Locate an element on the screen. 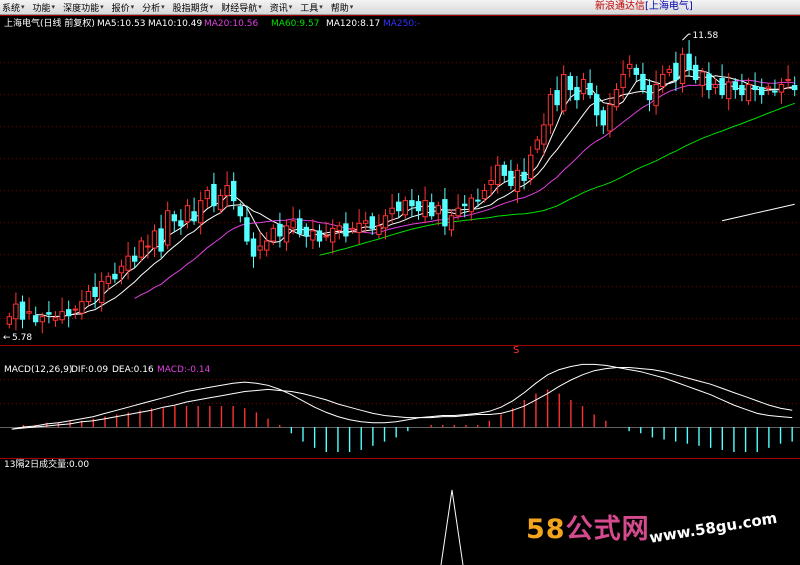 The height and width of the screenshot is (565, 800). menu-item-4: 分析 ▾ is located at coordinates (155, 7).